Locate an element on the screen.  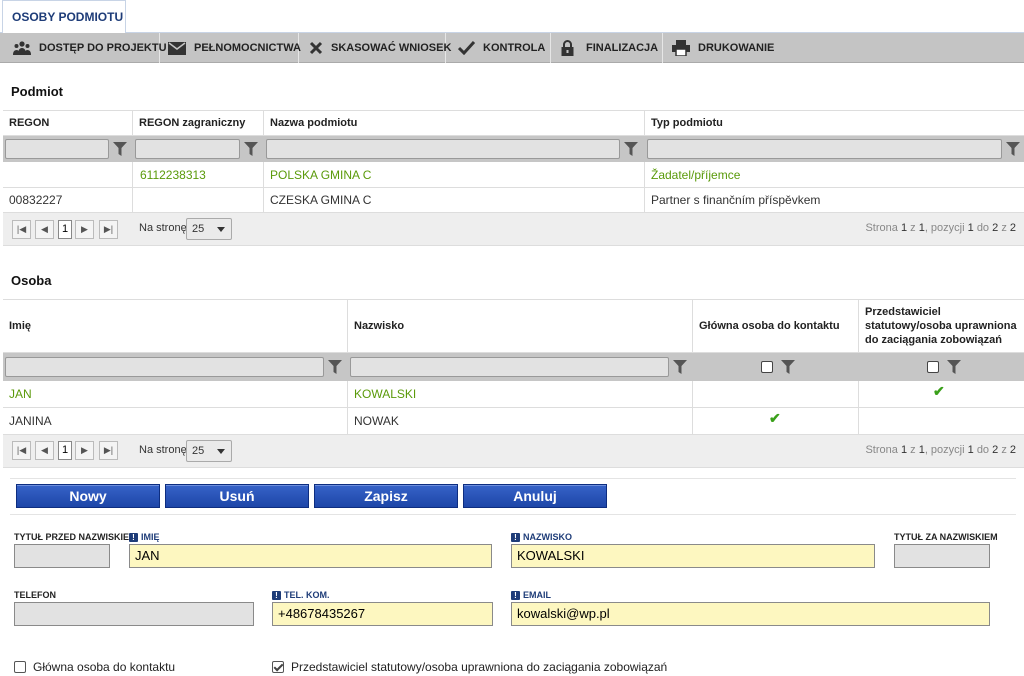
podmiot-filter-row is located at coordinates (513, 149).